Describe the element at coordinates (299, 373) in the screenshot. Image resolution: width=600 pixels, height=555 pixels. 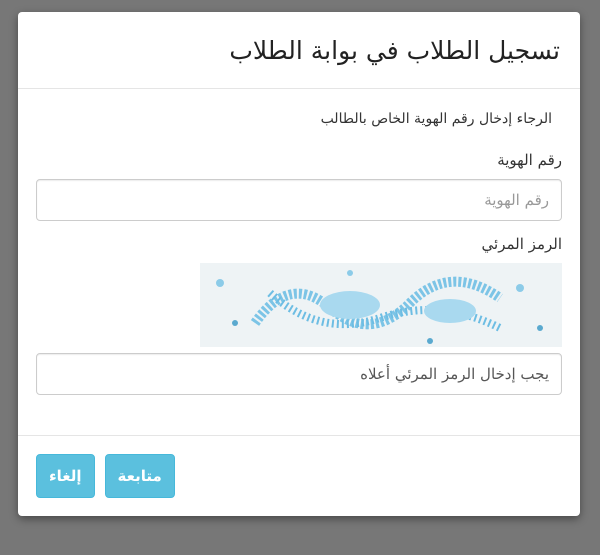
I see `captcha-input-field: يجب إدخال الرمز المرئي أعلاه` at that location.